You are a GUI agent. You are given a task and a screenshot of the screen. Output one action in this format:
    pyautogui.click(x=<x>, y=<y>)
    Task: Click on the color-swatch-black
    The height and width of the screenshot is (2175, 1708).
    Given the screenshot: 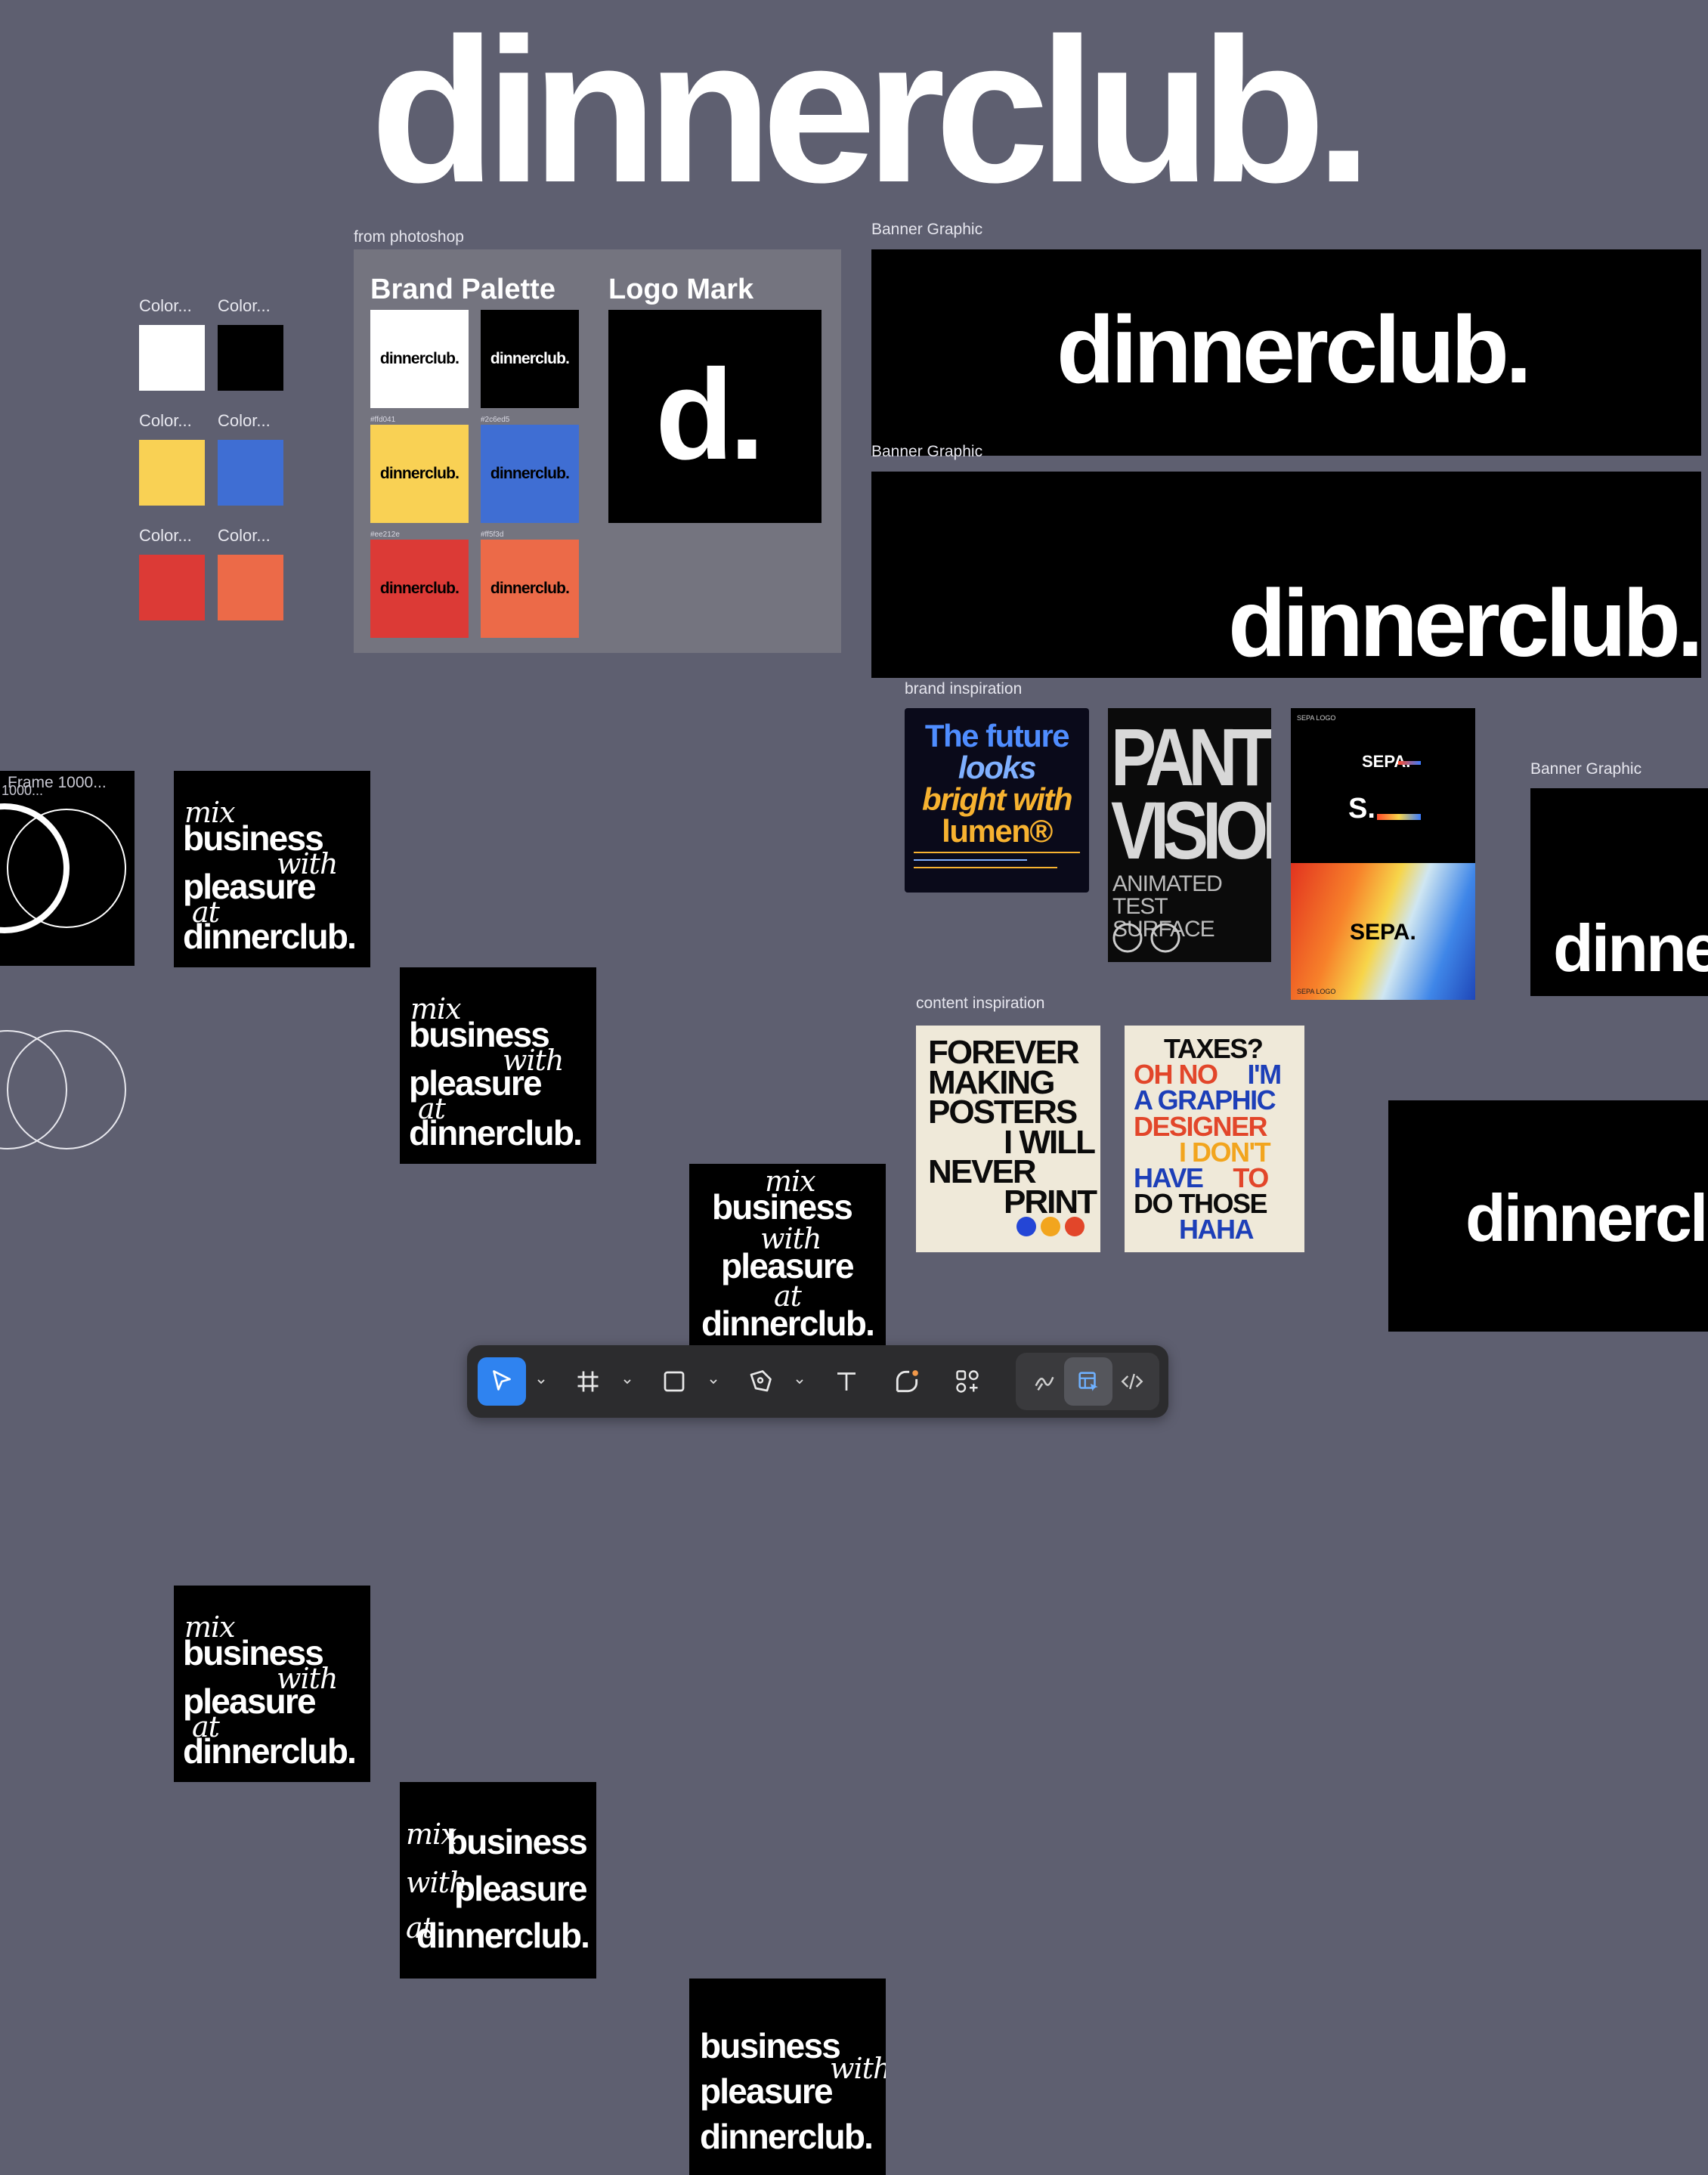 What is the action you would take?
    pyautogui.click(x=250, y=358)
    